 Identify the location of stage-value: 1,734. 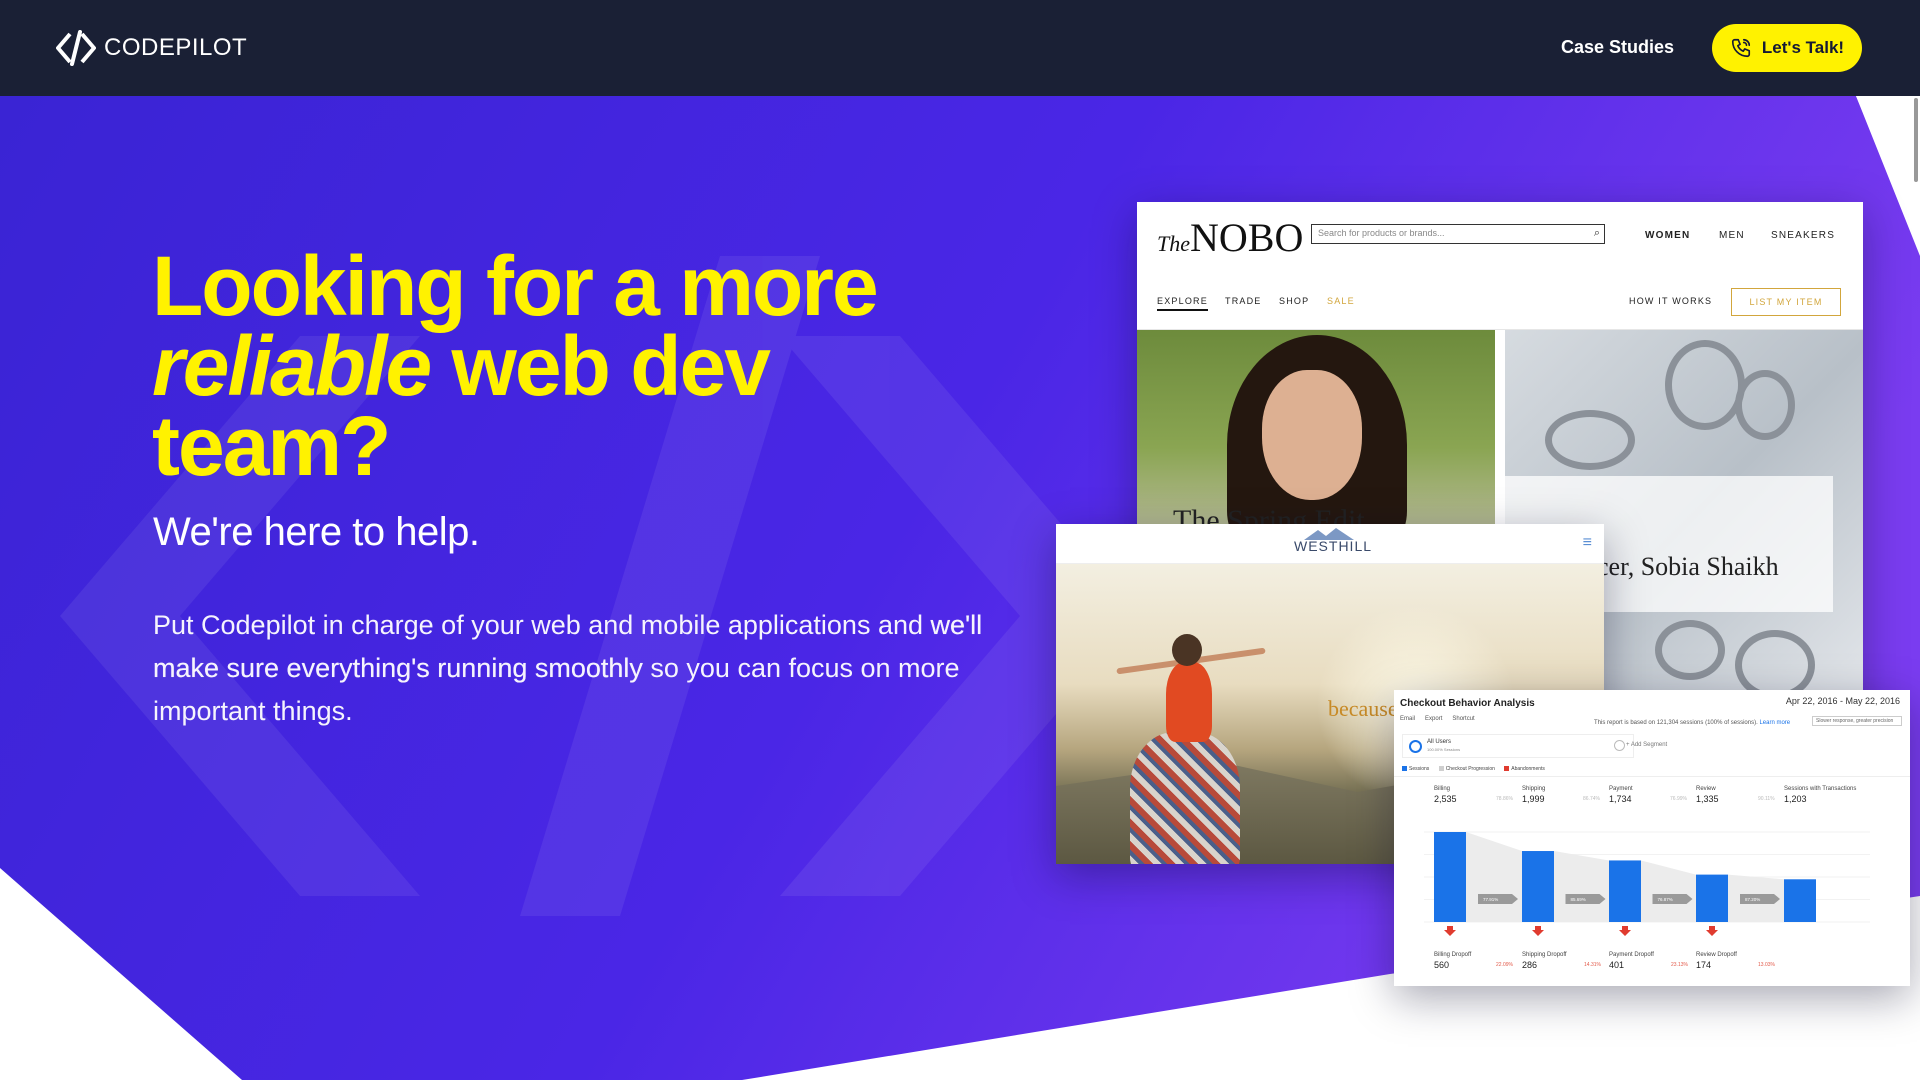
(1620, 799).